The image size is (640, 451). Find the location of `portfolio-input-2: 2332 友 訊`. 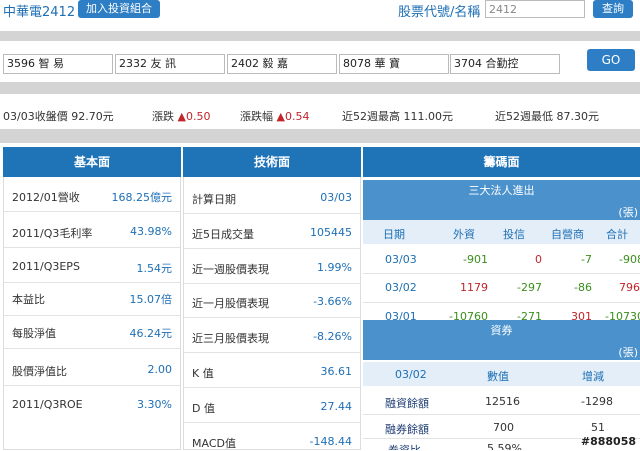

portfolio-input-2: 2332 友 訊 is located at coordinates (170, 64).